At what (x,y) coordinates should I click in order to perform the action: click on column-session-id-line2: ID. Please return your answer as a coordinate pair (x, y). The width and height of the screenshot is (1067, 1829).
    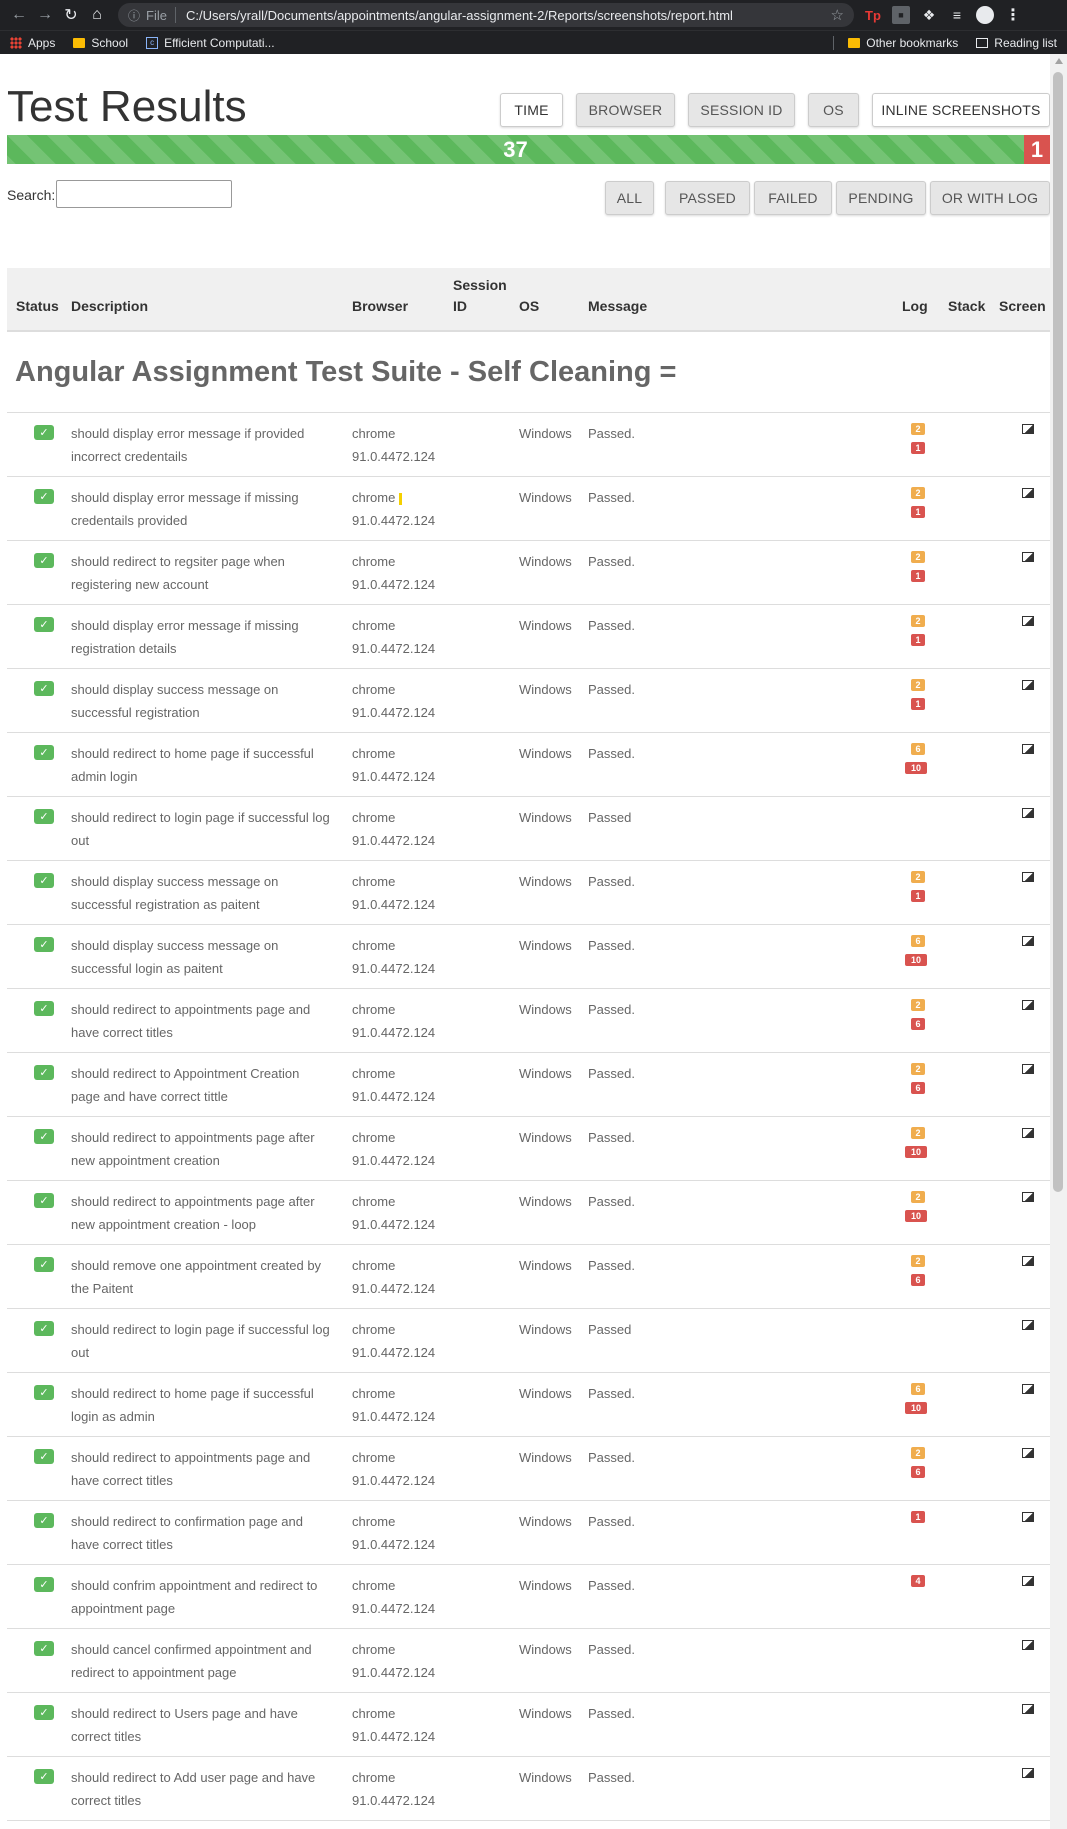
    Looking at the image, I should click on (460, 306).